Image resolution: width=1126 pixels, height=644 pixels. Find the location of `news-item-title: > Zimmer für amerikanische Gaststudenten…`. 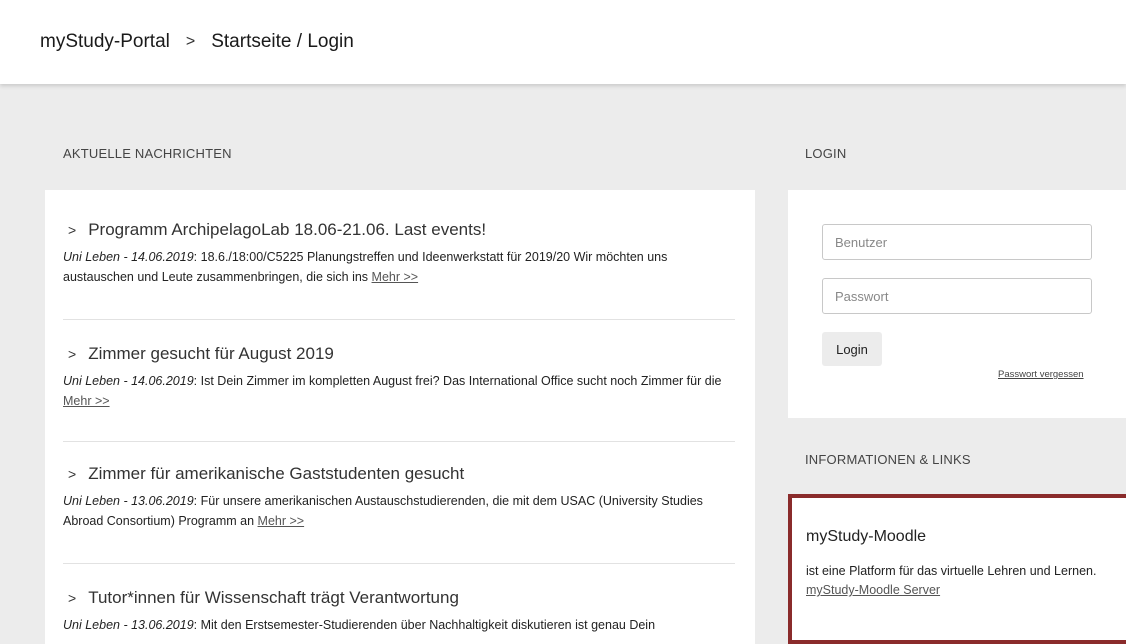

news-item-title: > Zimmer für amerikanische Gaststudenten… is located at coordinates (399, 474).